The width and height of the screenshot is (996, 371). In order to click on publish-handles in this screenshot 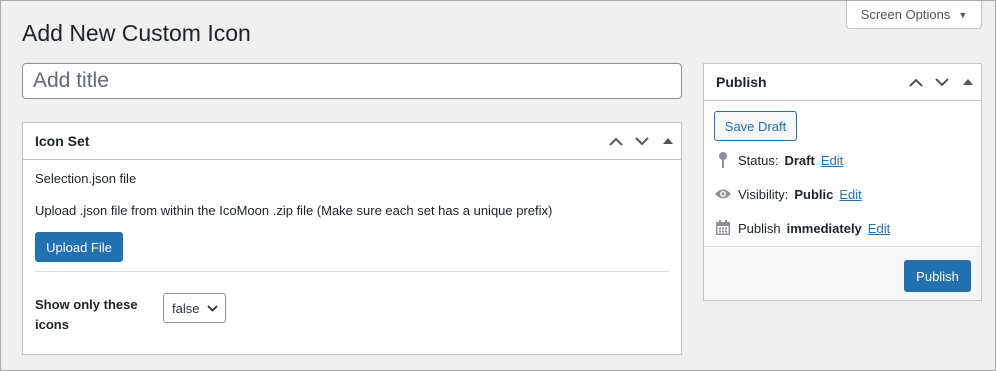, I will do `click(942, 82)`.